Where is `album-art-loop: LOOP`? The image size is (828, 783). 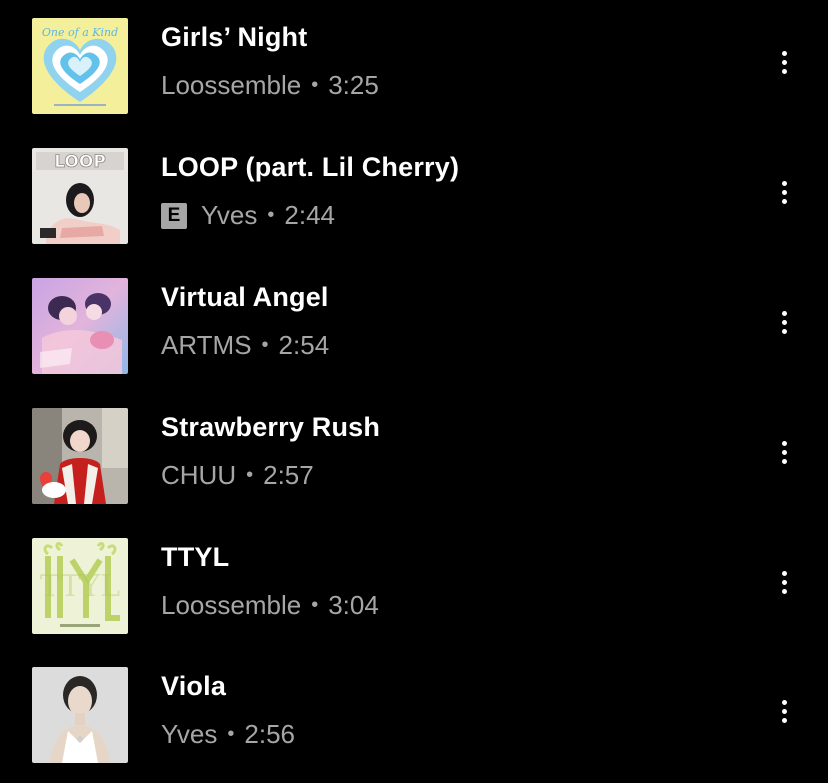 album-art-loop: LOOP is located at coordinates (80, 196).